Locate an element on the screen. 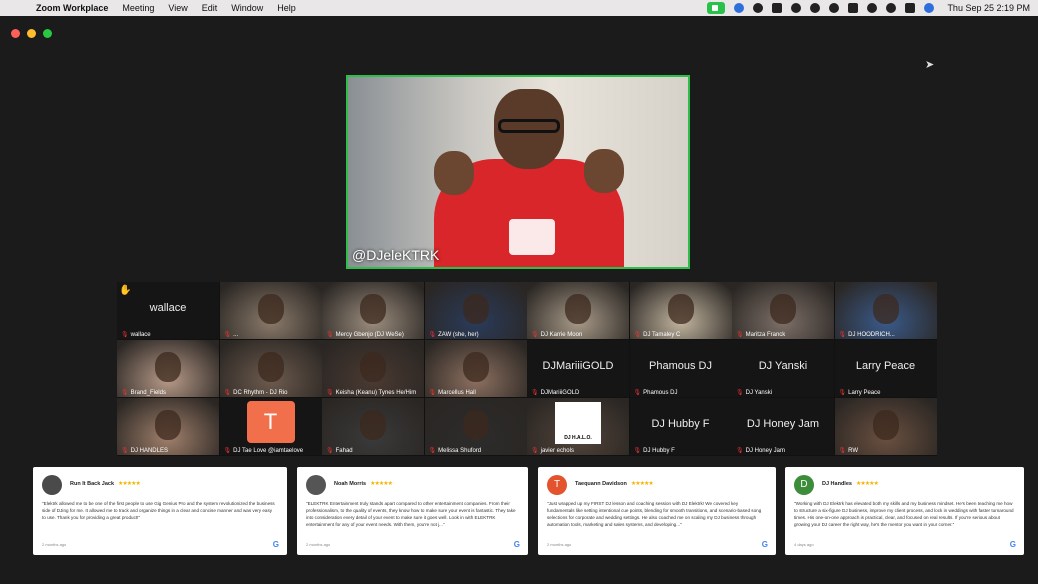 The image size is (1038, 584). participant-tile: DJ Hubby F 🎙 DJ Hubby F is located at coordinates (680, 426).